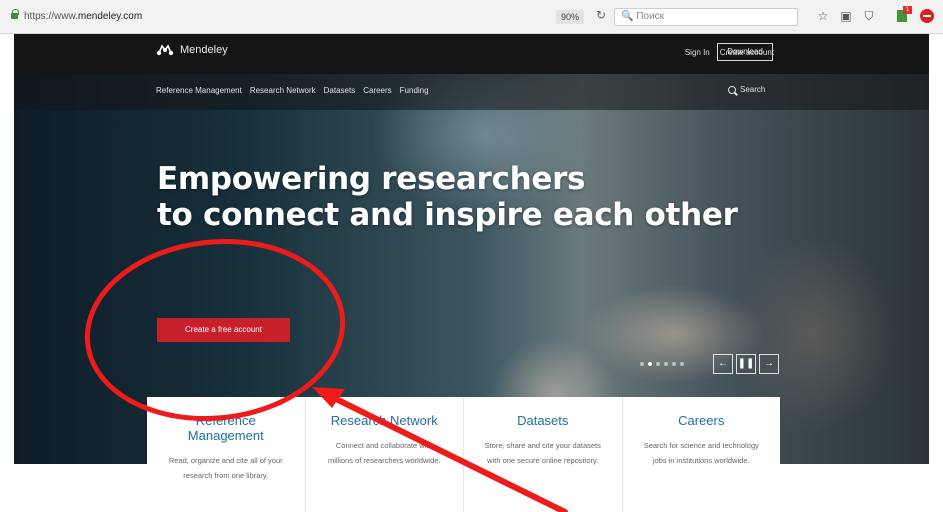 The height and width of the screenshot is (512, 943). Describe the element at coordinates (377, 90) in the screenshot. I see `nav-careers: Careers` at that location.